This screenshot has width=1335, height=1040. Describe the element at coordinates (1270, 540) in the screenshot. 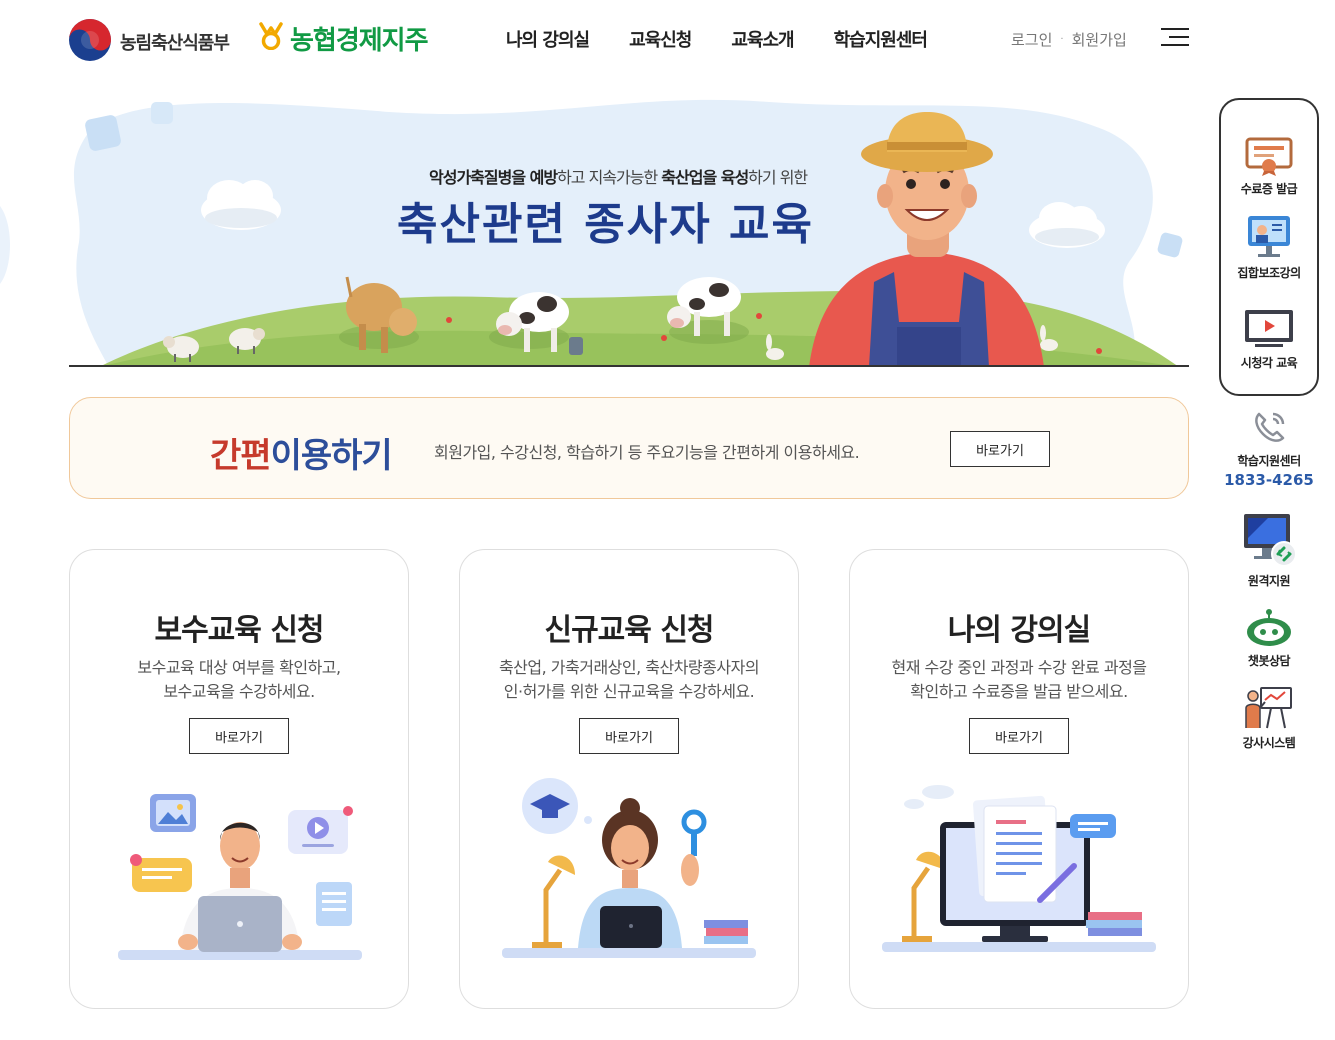

I see `remote-support-icon` at that location.